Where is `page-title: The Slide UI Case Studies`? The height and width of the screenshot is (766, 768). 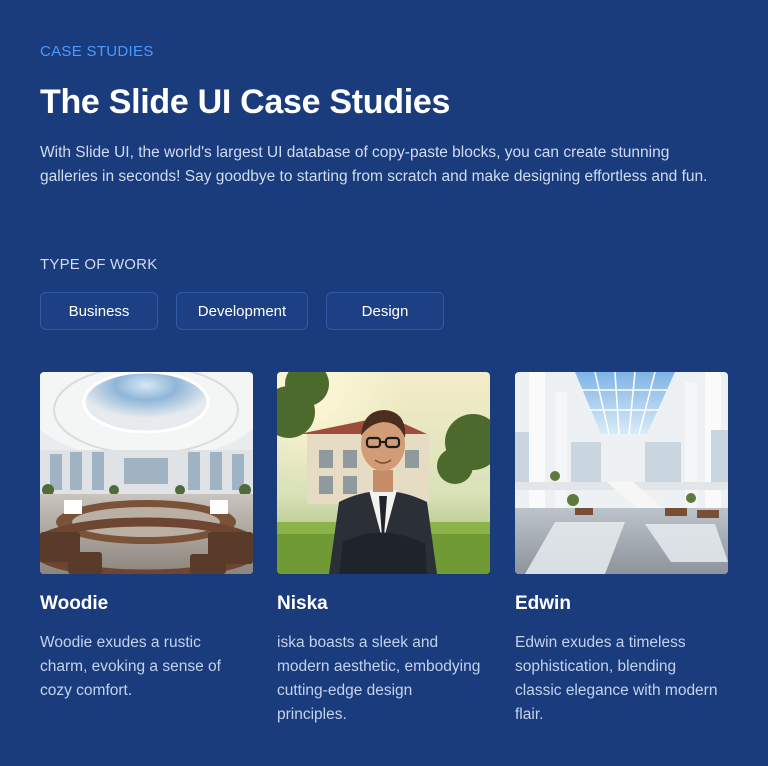 page-title: The Slide UI Case Studies is located at coordinates (245, 102).